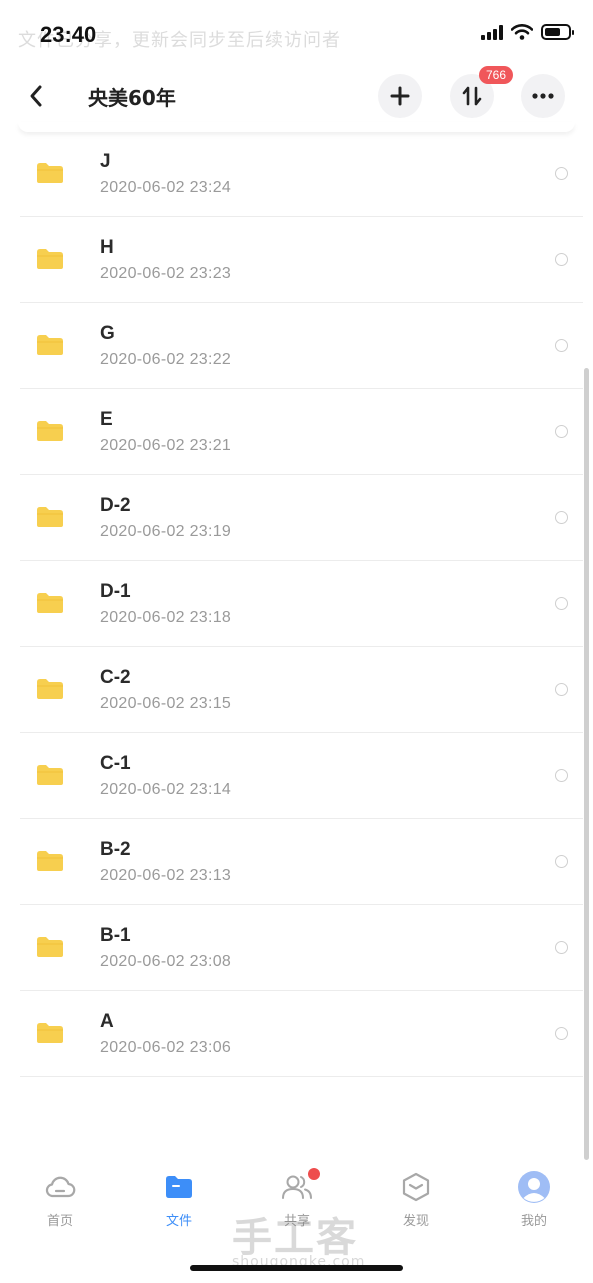 This screenshot has height=1283, width=593. I want to click on chevron-left-icon, so click(36, 96).